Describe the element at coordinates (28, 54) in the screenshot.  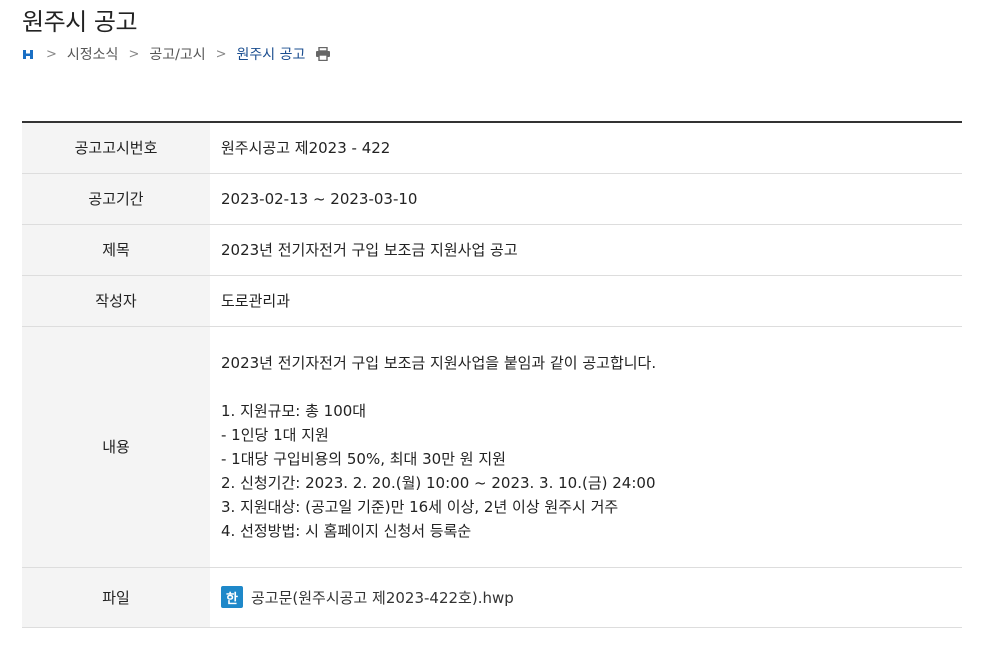
I see `home-icon` at that location.